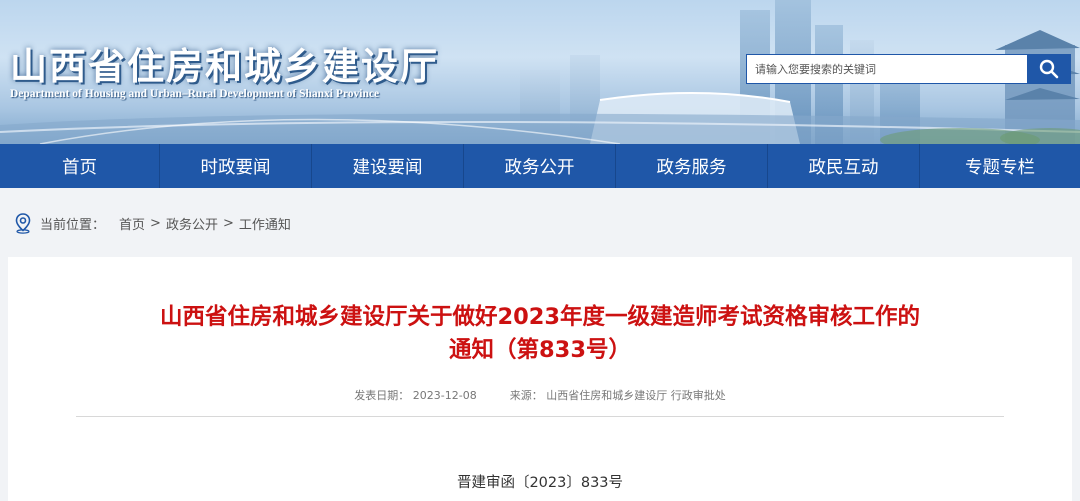 Image resolution: width=1080 pixels, height=501 pixels. I want to click on search-button, so click(1048, 69).